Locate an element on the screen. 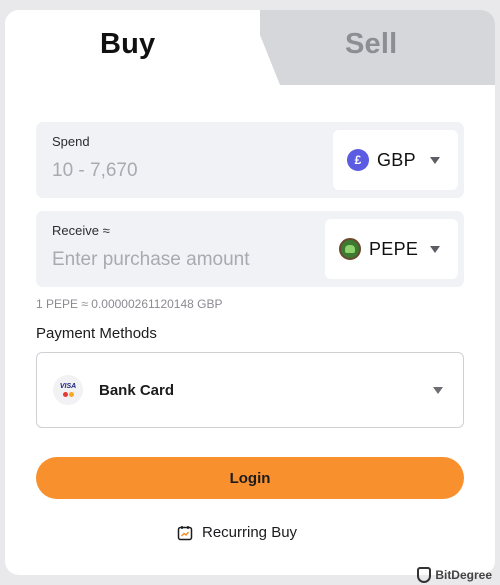 The image size is (500, 585). receive-currency-code: PEPE is located at coordinates (394, 248).